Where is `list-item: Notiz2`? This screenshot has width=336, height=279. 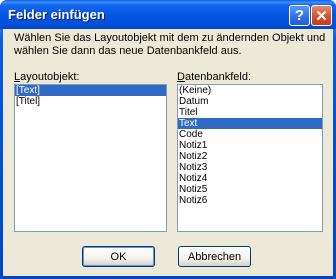 list-item: Notiz2 is located at coordinates (250, 156).